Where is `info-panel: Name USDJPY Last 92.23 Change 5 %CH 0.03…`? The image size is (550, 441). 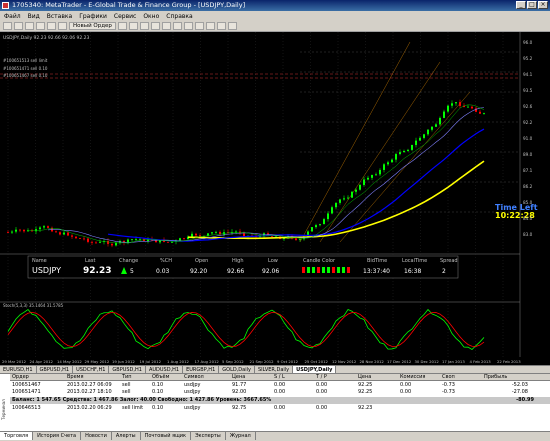 info-panel: Name USDJPY Last 92.23 Change 5 %CH 0.03… is located at coordinates (243, 267).